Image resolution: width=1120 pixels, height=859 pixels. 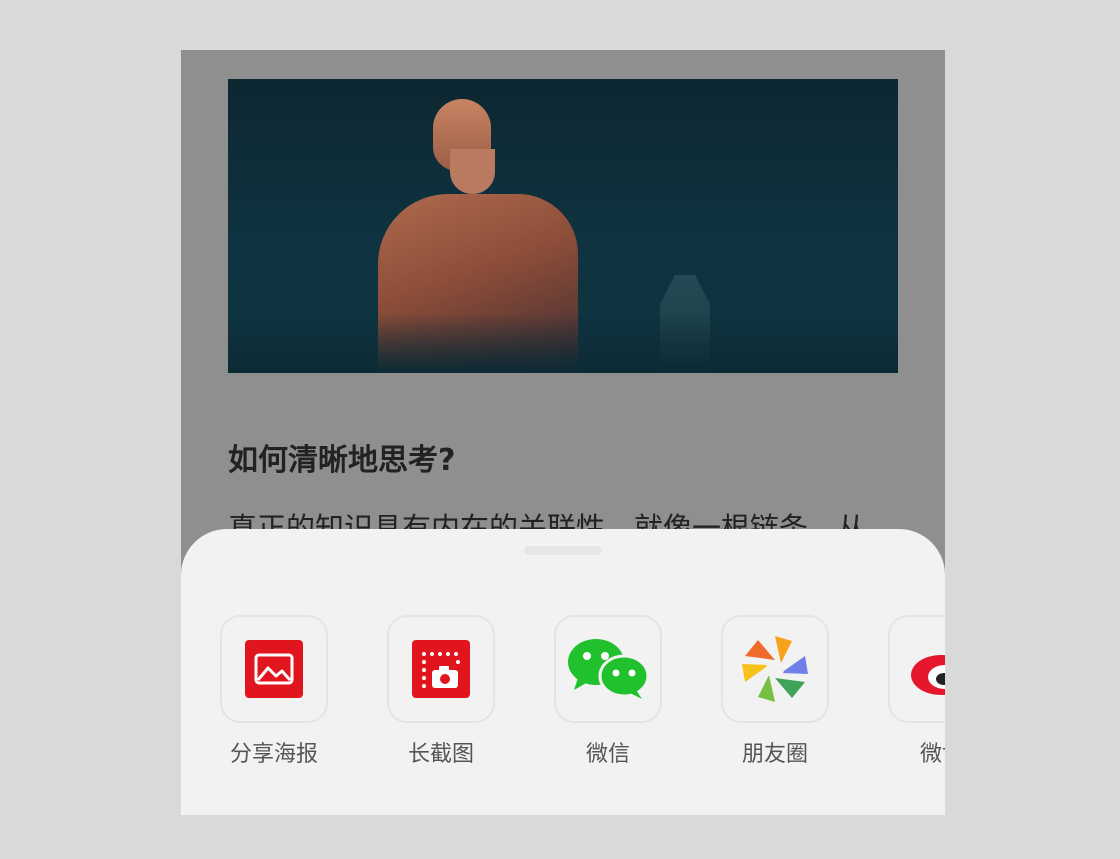 What do you see at coordinates (563, 550) in the screenshot?
I see `sheet-drag-handle` at bounding box center [563, 550].